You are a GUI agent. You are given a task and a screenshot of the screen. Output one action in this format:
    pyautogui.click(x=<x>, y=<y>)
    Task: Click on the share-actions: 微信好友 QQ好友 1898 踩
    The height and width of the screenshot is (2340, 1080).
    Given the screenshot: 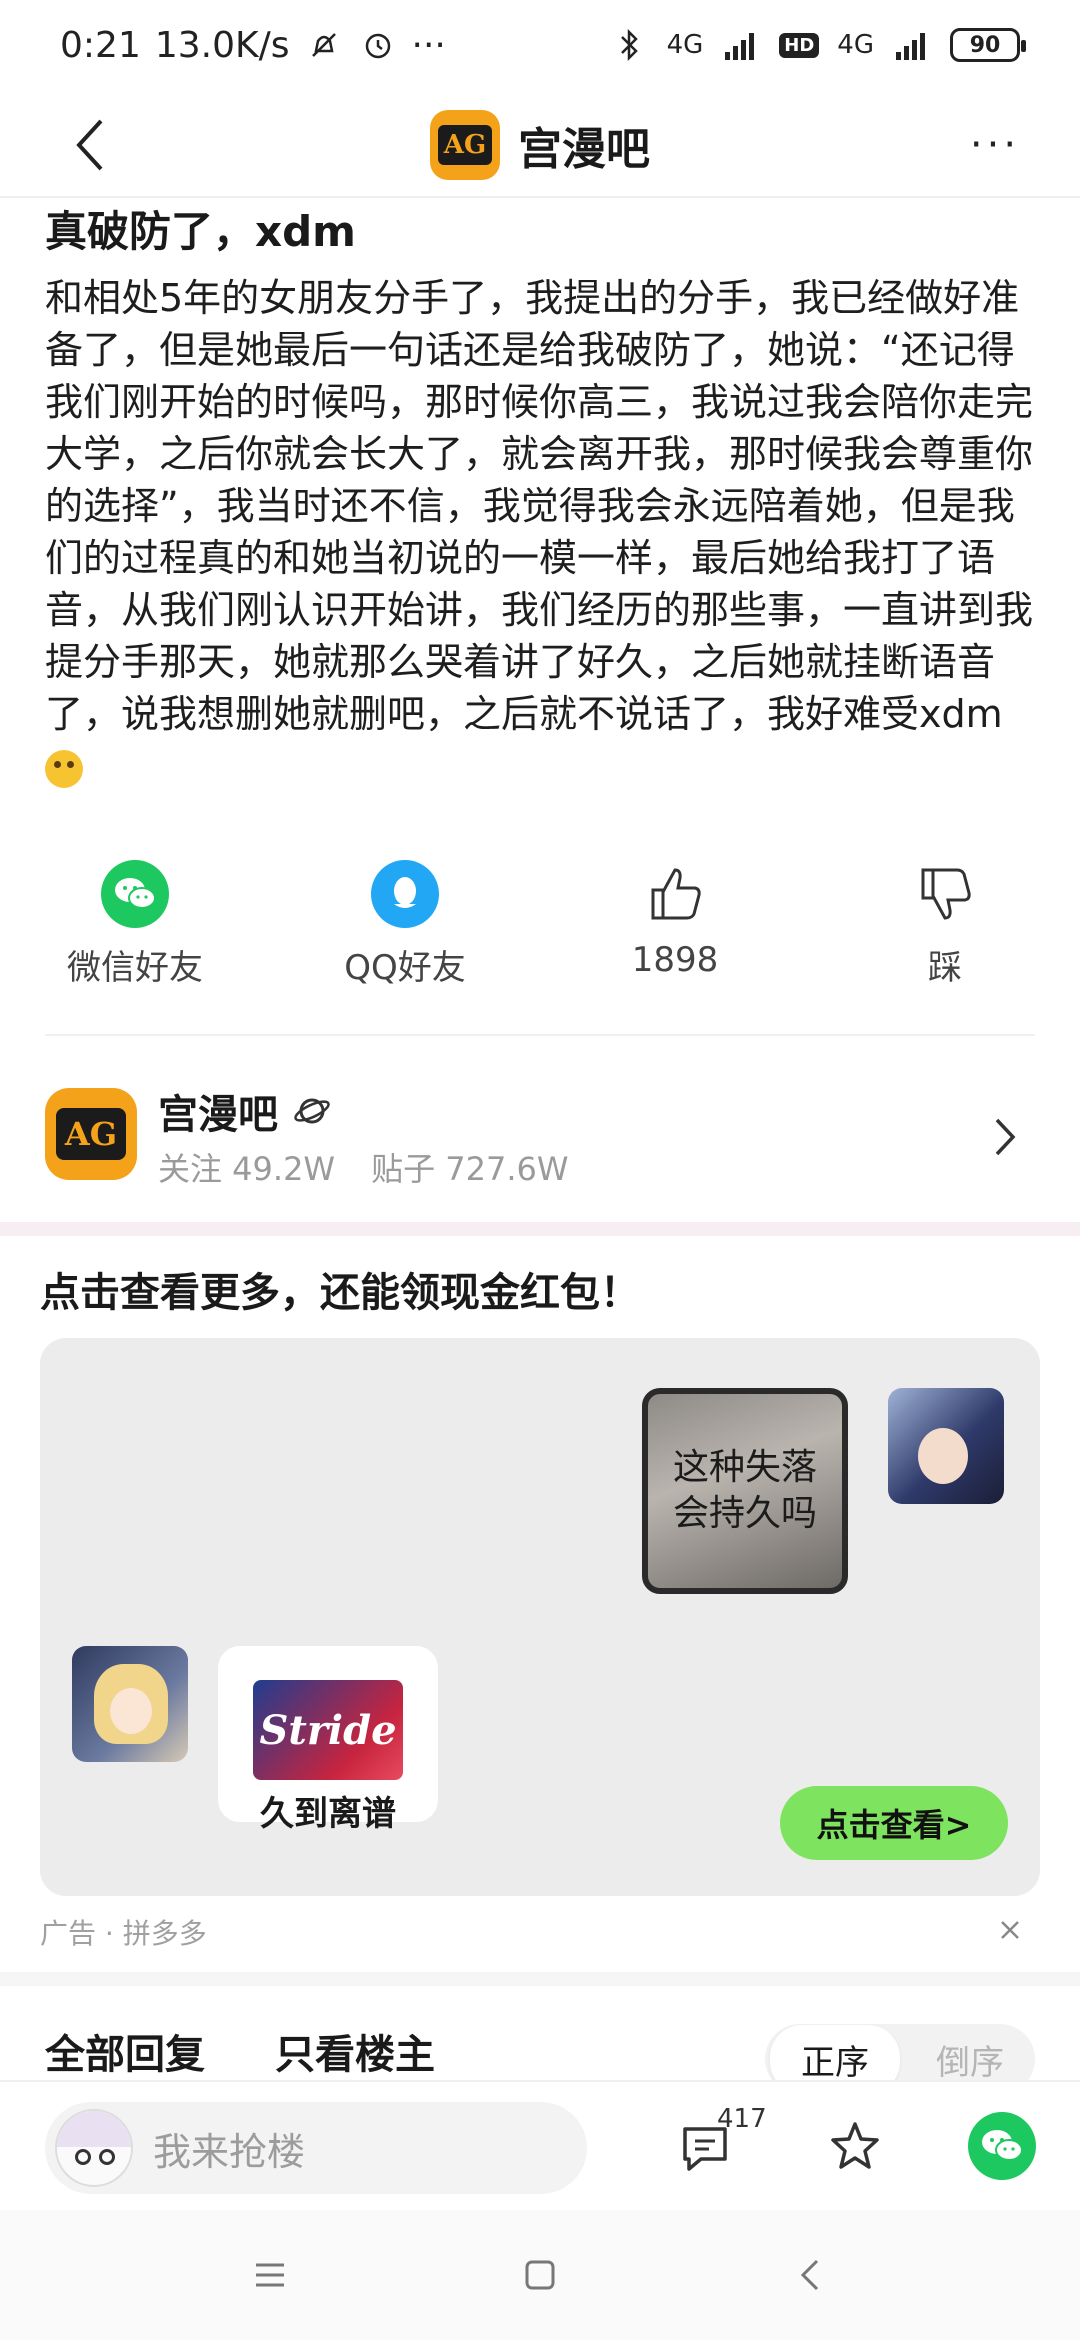 What is the action you would take?
    pyautogui.click(x=540, y=930)
    